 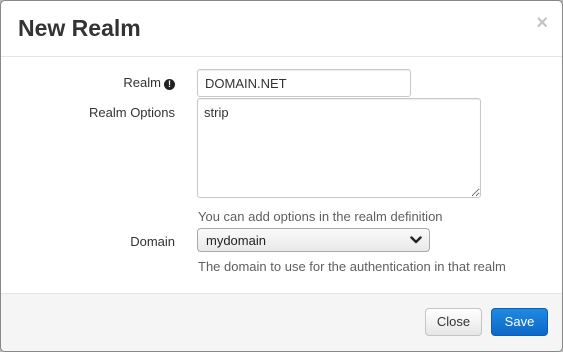 I want to click on domain-label: Domain, so click(x=152, y=241).